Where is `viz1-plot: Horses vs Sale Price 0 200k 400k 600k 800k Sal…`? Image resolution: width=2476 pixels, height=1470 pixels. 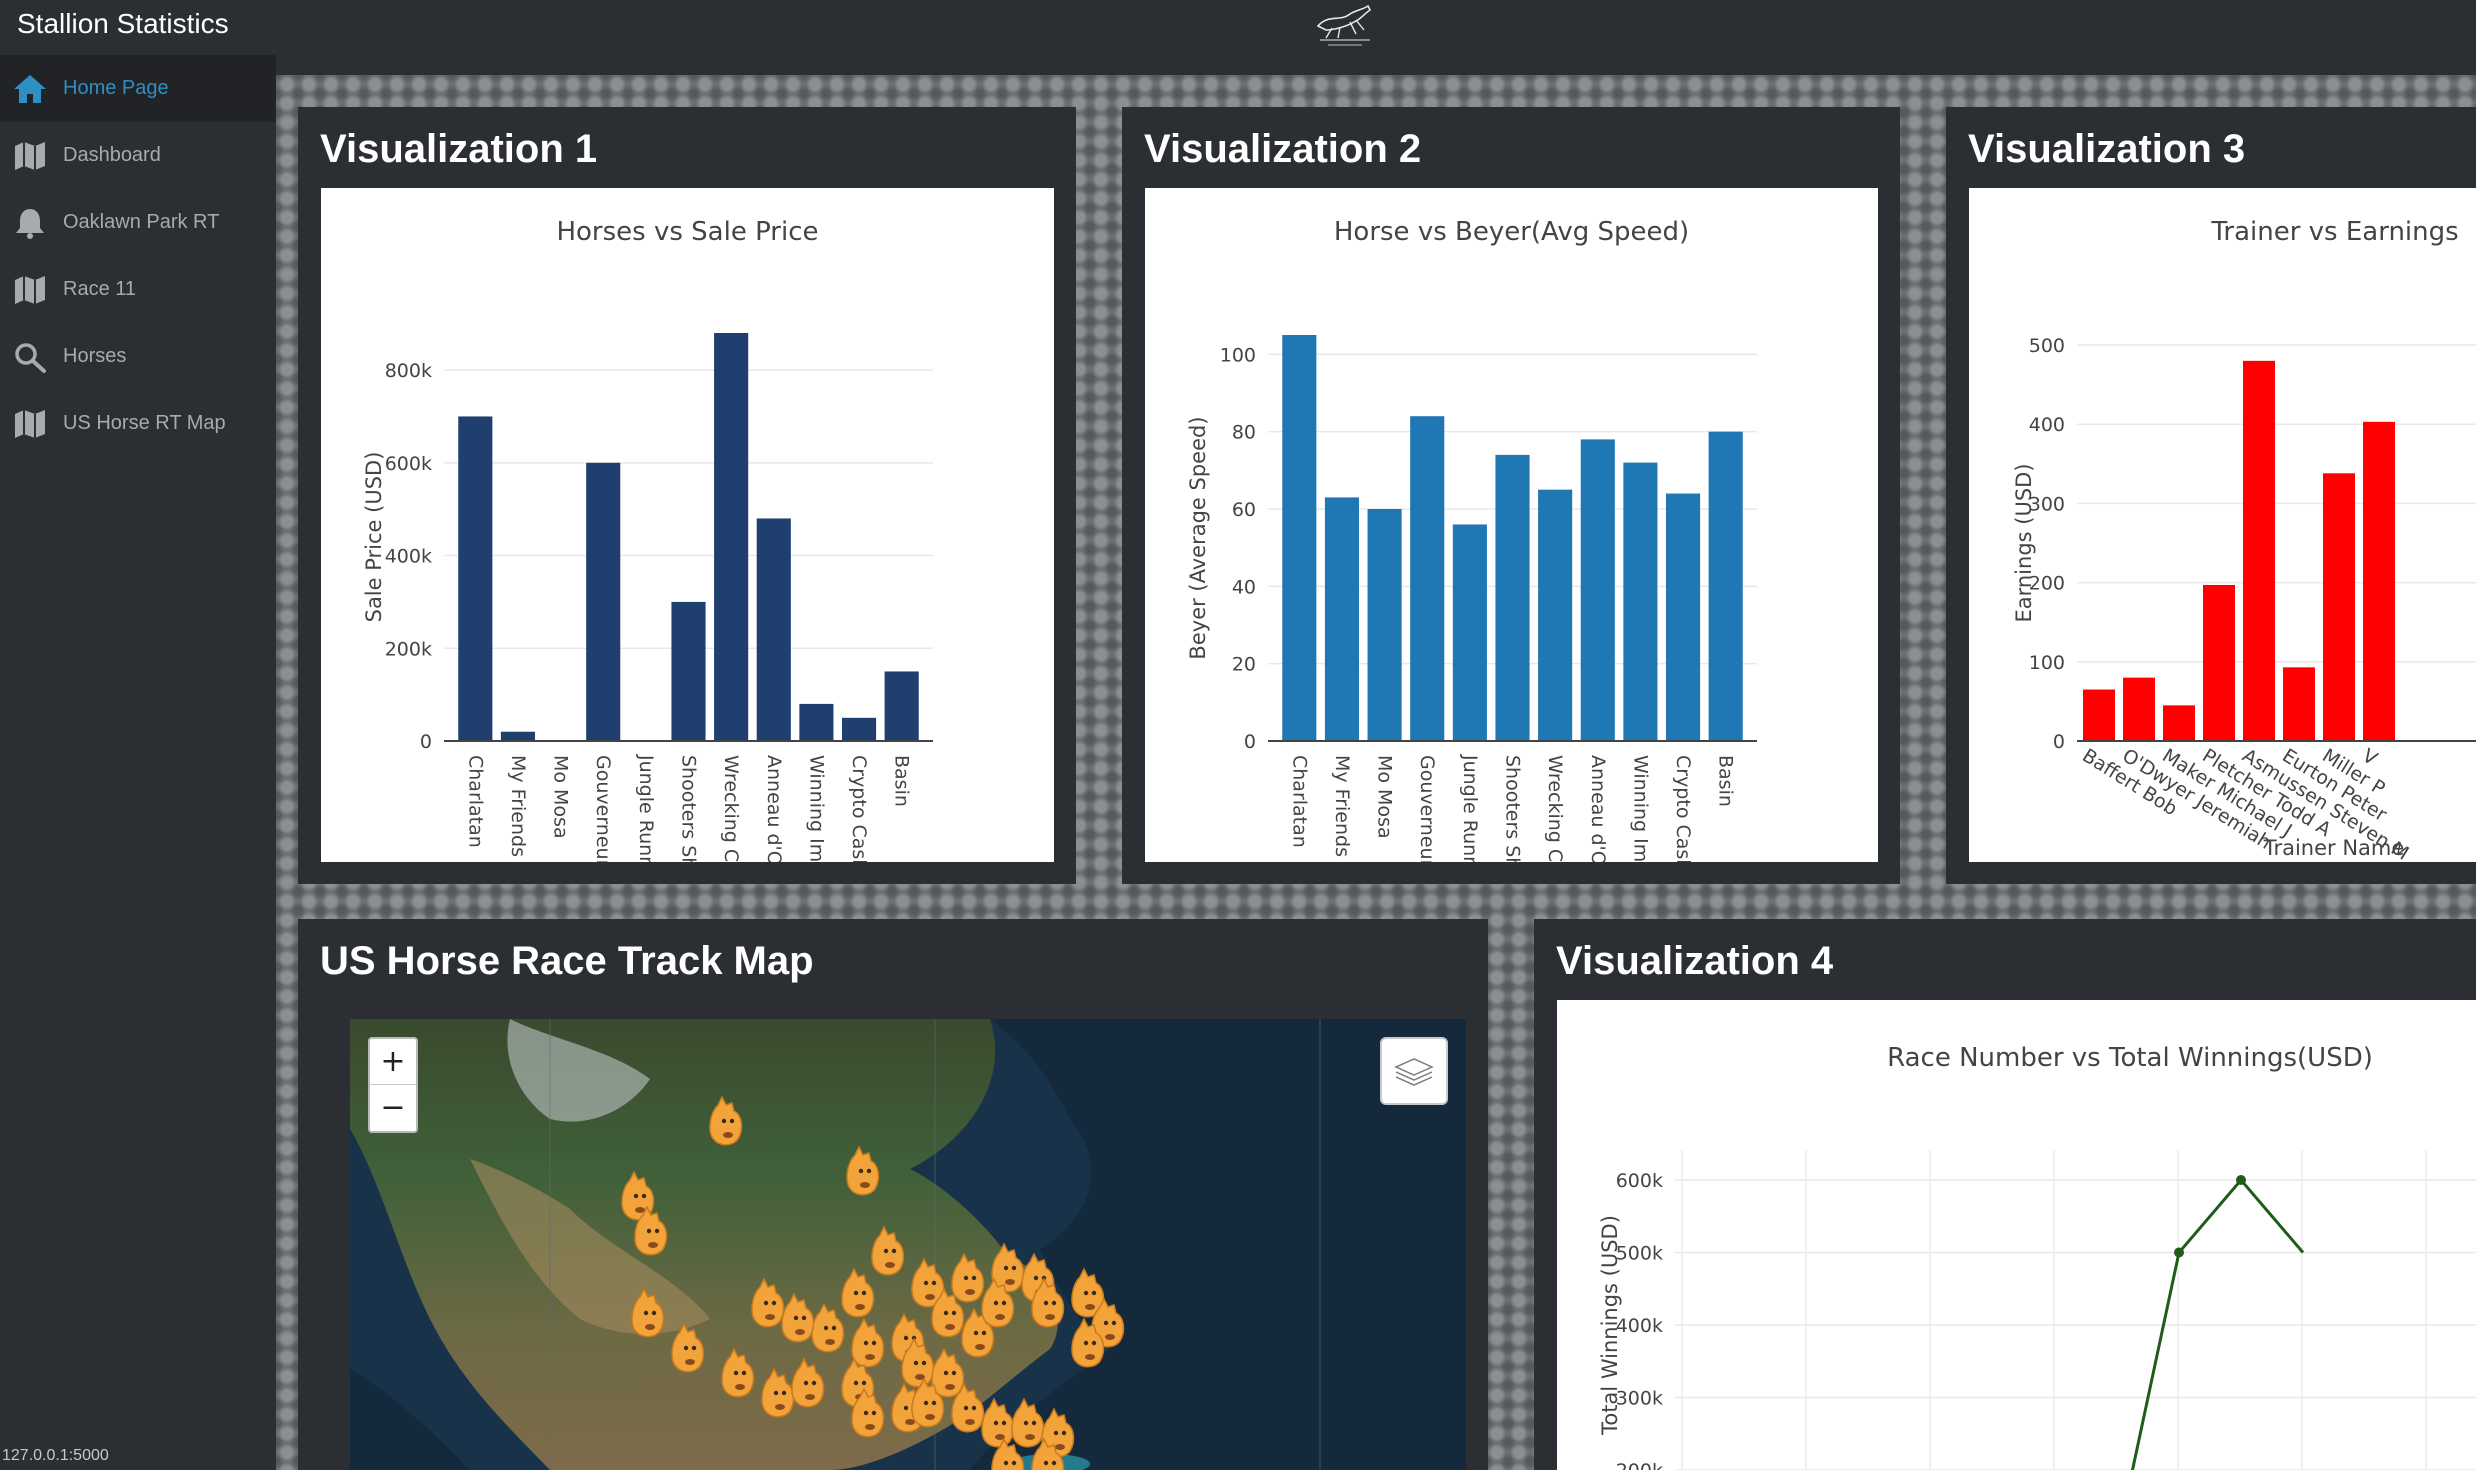 viz1-plot: Horses vs Sale Price 0 200k 400k 600k 800k Sal… is located at coordinates (687, 525).